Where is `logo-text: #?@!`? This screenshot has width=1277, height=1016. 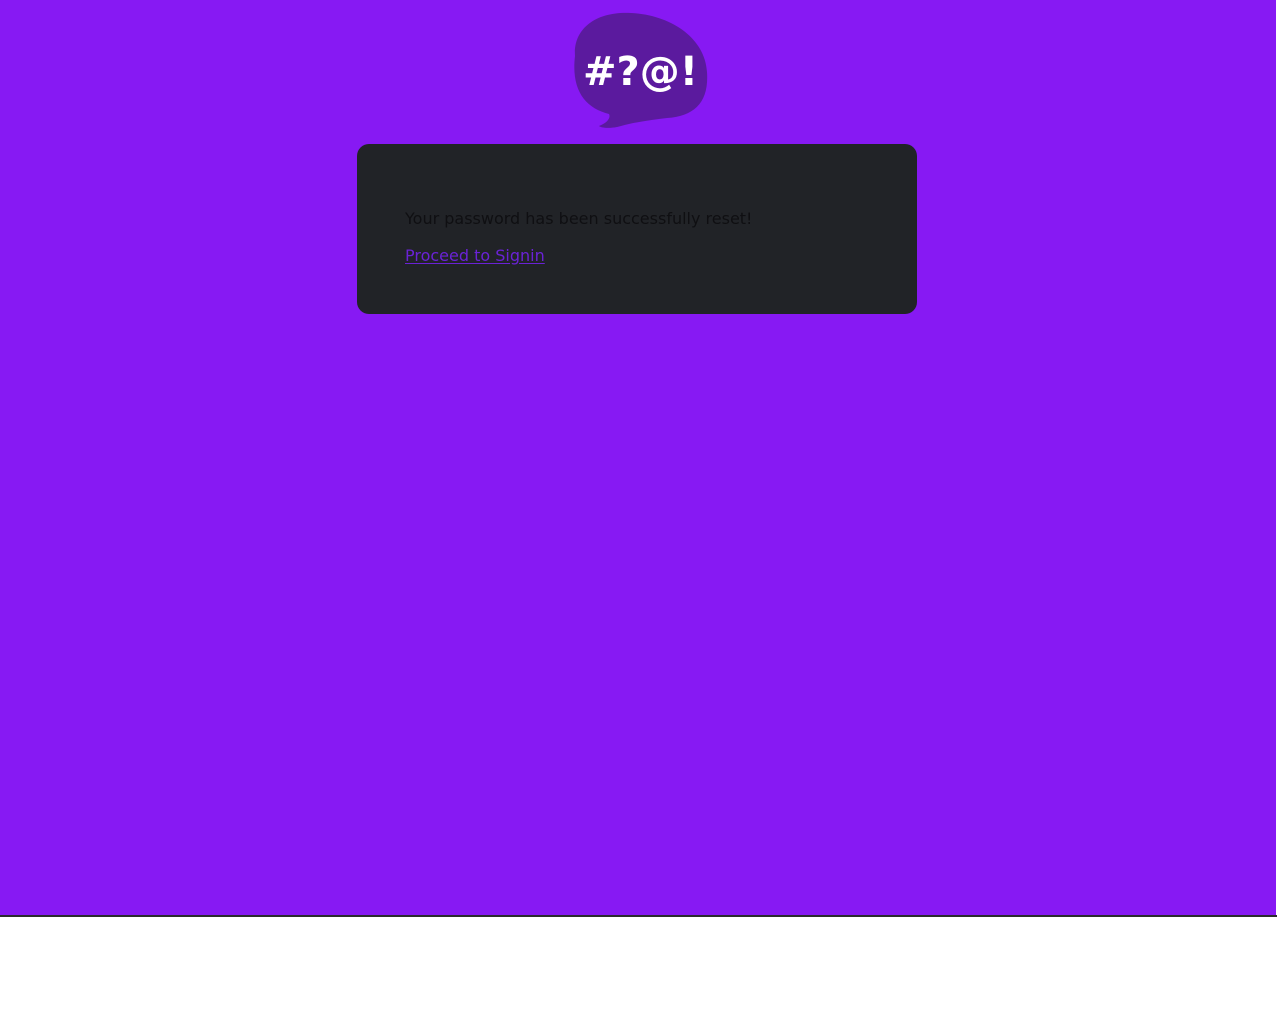
logo-text: #?@! is located at coordinates (640, 72).